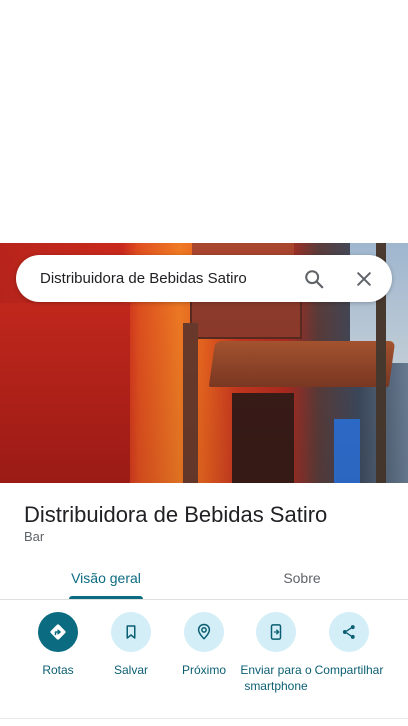 This screenshot has height=726, width=408. What do you see at coordinates (58, 632) in the screenshot?
I see `directions-icon` at bounding box center [58, 632].